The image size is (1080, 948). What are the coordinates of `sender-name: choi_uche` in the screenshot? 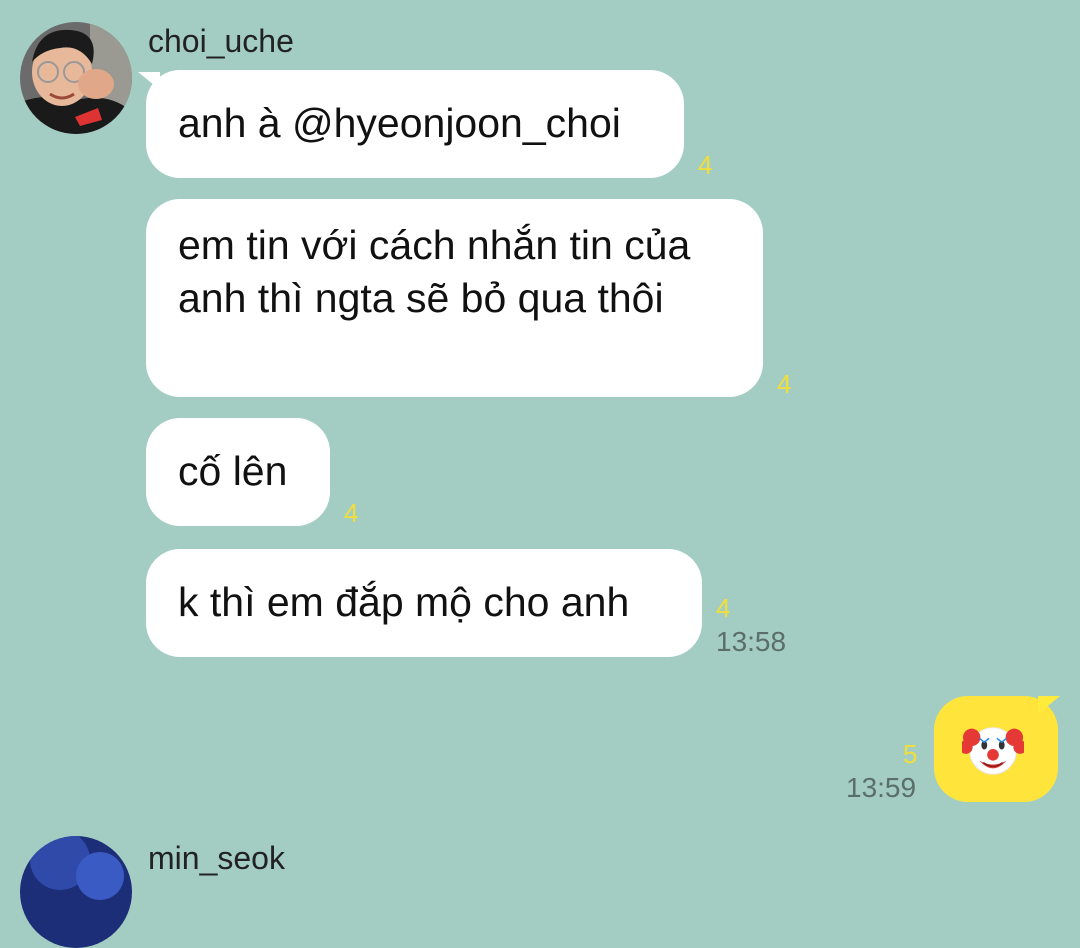 It's located at (221, 41).